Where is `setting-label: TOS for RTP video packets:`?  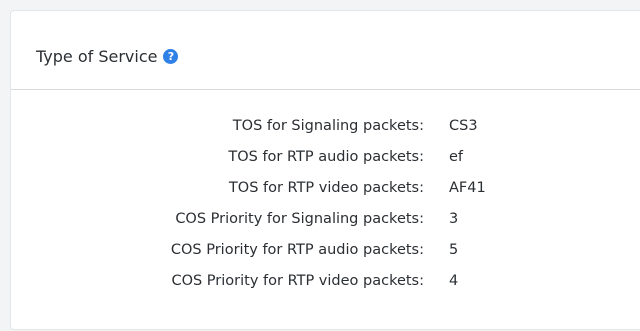
setting-label: TOS for RTP video packets: is located at coordinates (326, 188).